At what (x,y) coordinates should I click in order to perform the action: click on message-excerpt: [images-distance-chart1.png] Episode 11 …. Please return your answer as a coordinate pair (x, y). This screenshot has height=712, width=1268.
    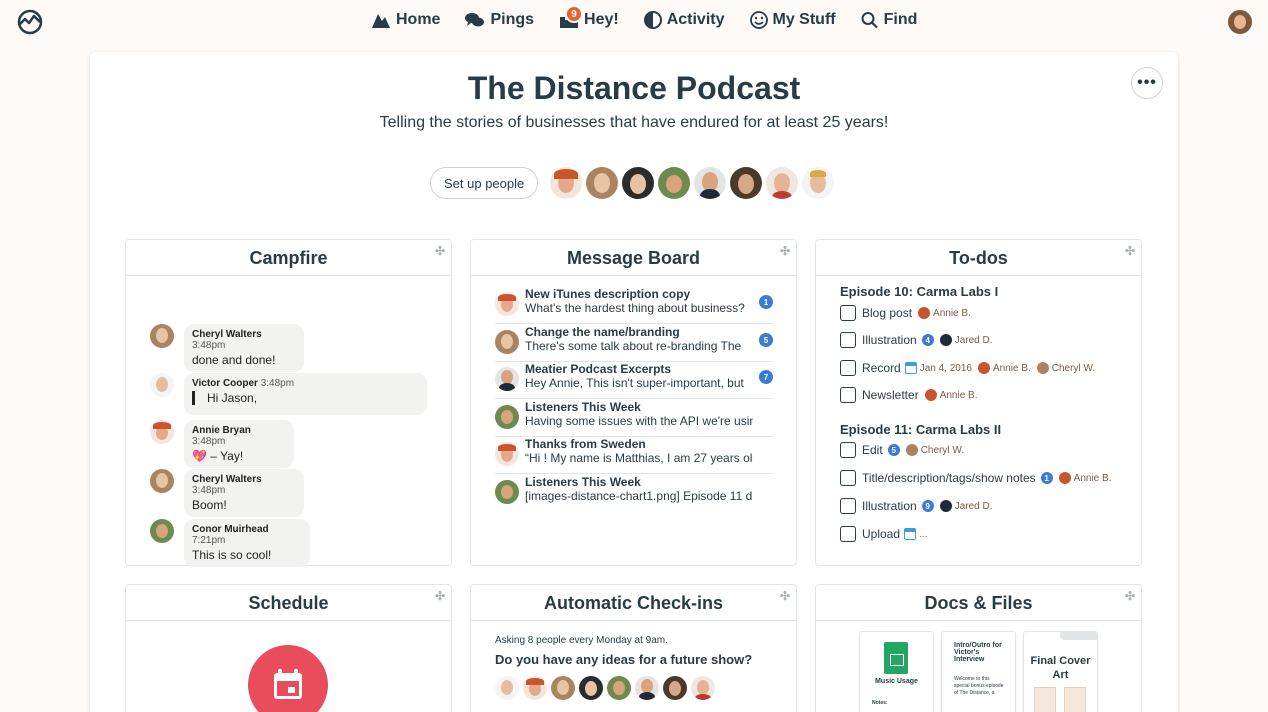
    Looking at the image, I should click on (639, 496).